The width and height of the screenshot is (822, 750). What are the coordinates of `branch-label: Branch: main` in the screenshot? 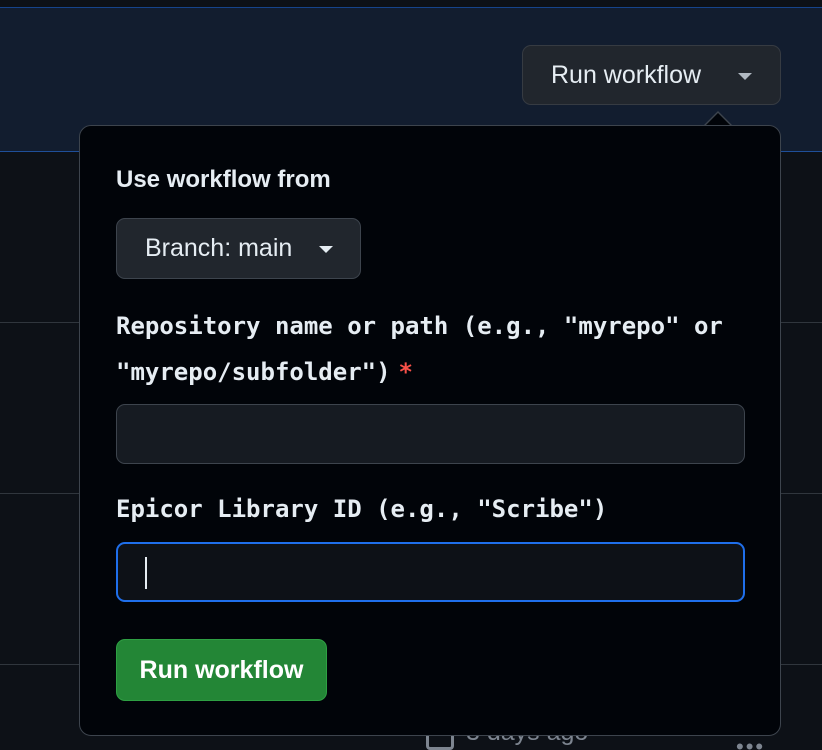 It's located at (219, 248).